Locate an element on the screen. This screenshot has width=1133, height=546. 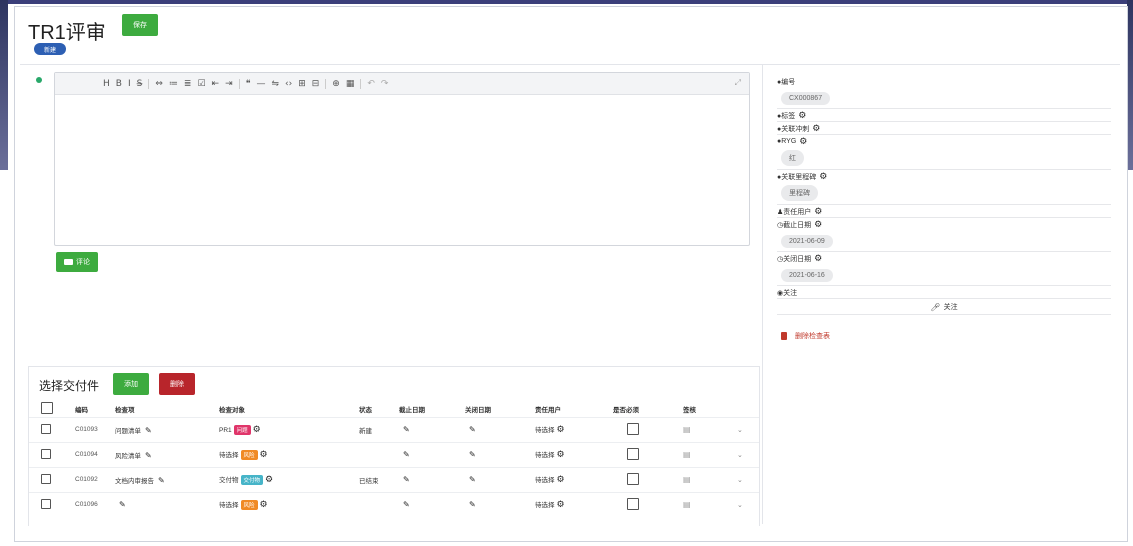
row-status: 已结束 is located at coordinates (377, 479).